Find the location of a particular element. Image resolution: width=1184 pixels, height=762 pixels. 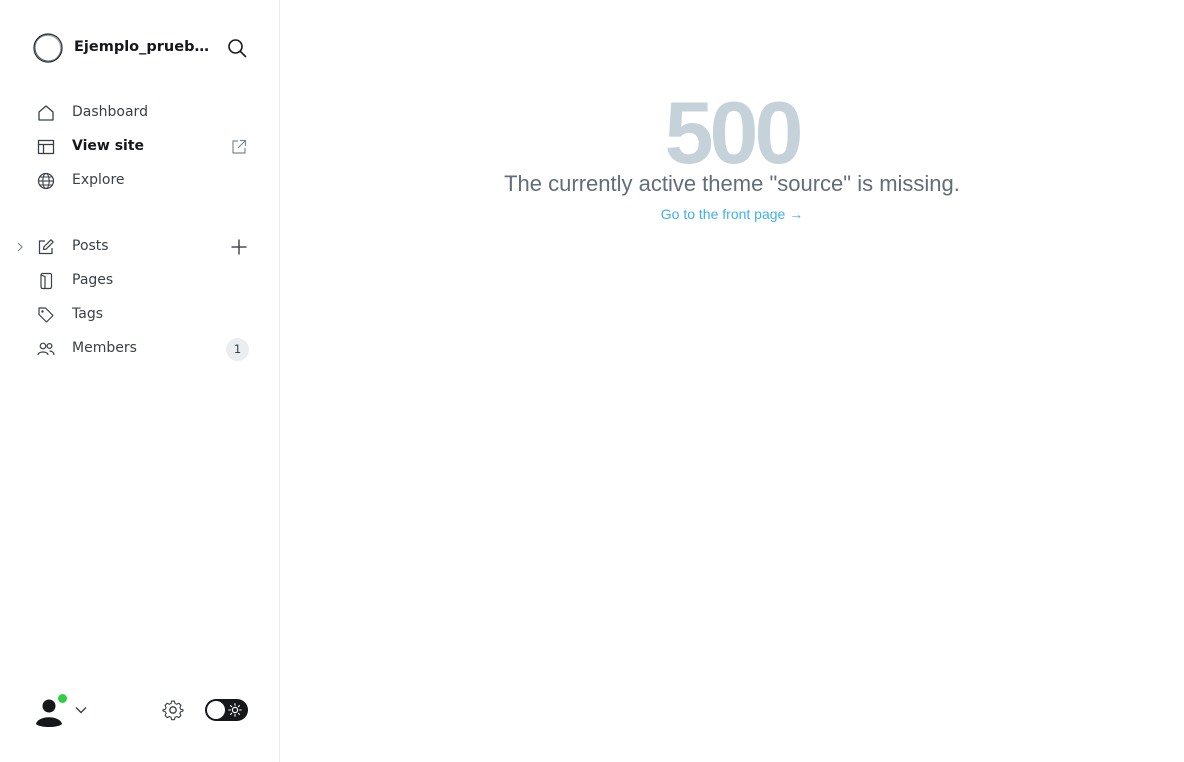

sidebar-item-label: Members is located at coordinates (104, 348).